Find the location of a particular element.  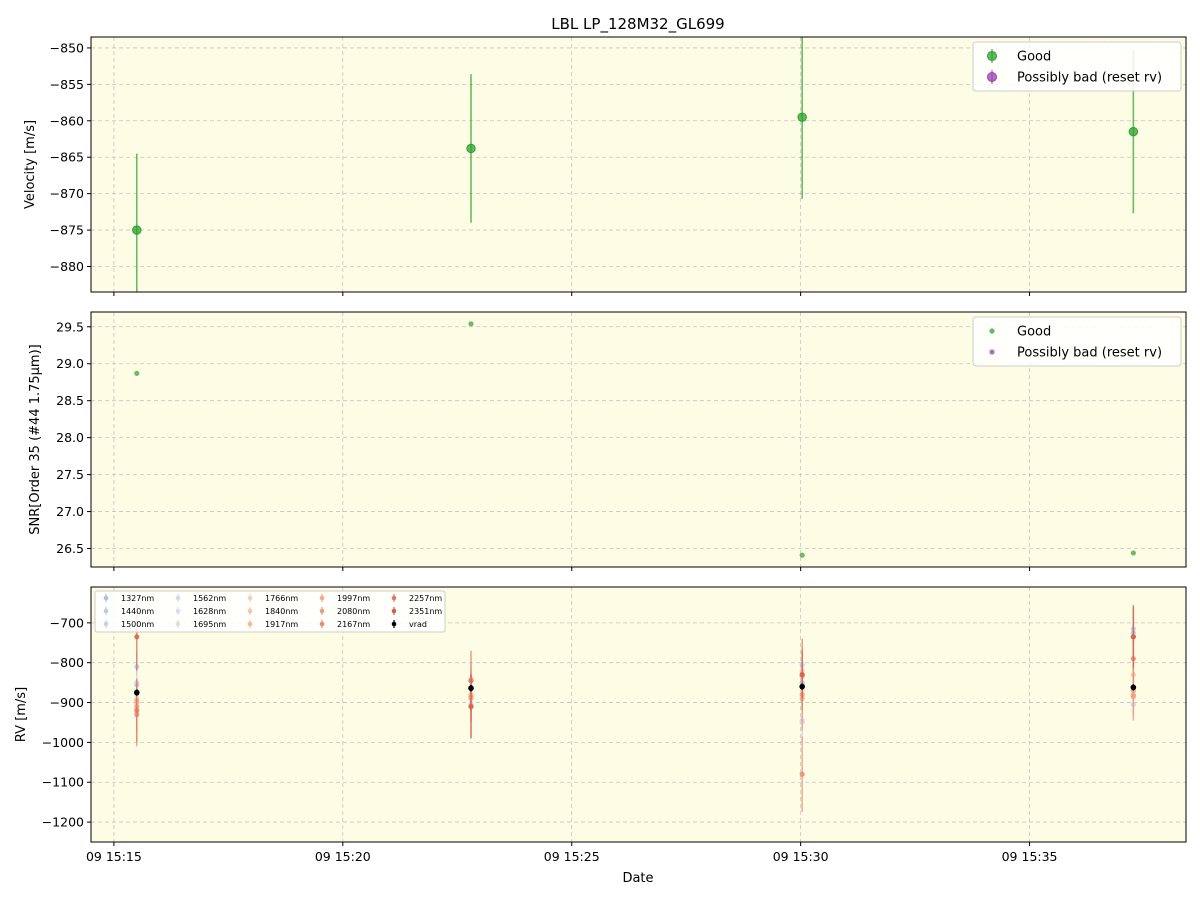

legend-label: 1500nm is located at coordinates (137, 624).